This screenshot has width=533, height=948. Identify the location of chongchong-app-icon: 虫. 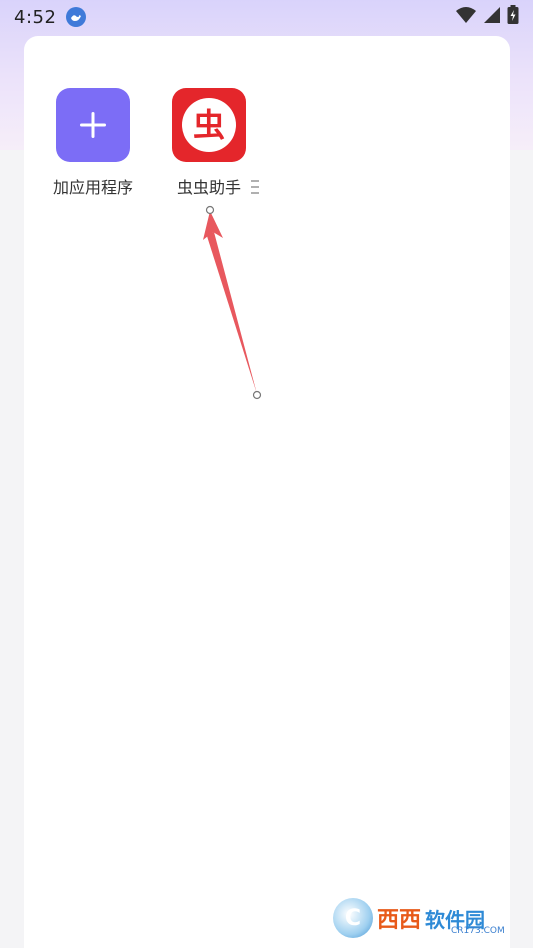
(209, 125).